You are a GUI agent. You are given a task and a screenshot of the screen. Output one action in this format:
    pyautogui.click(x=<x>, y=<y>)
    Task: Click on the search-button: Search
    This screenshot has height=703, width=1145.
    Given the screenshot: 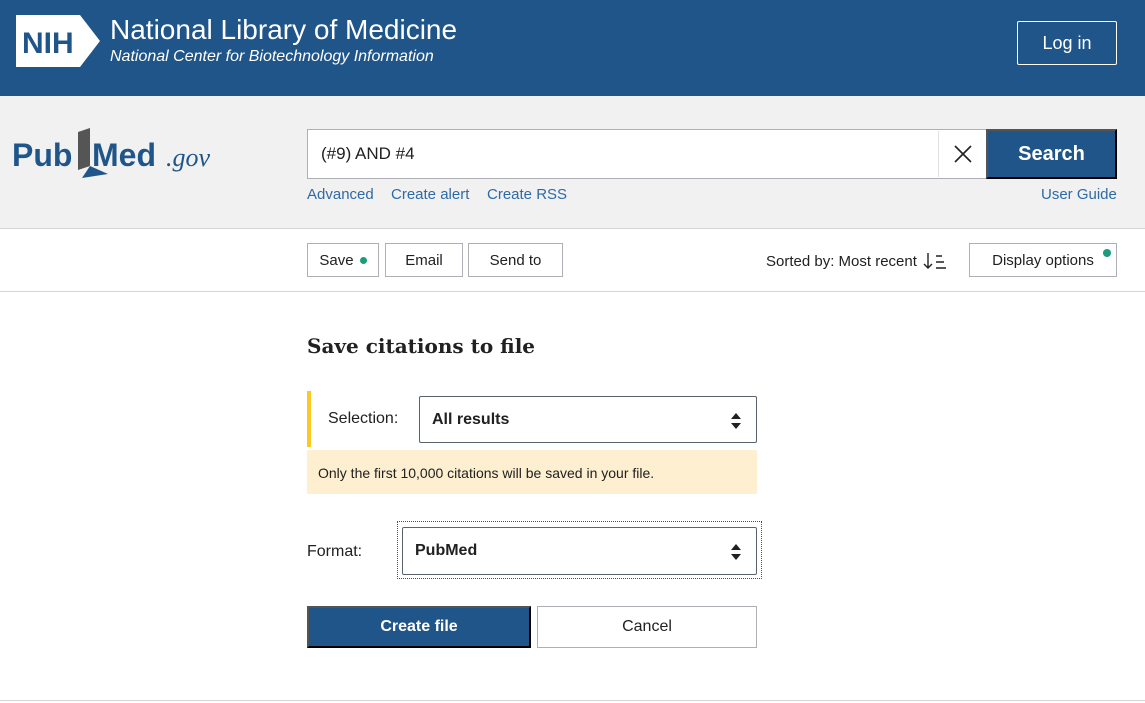 What is the action you would take?
    pyautogui.click(x=1051, y=154)
    